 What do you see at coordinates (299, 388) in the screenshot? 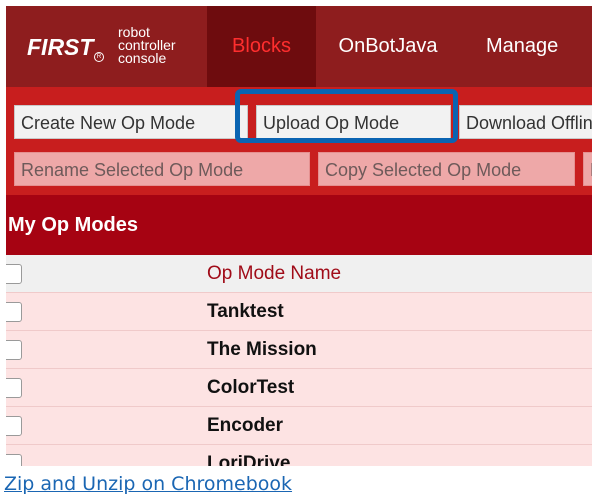
I see `table-row: ColorTest` at bounding box center [299, 388].